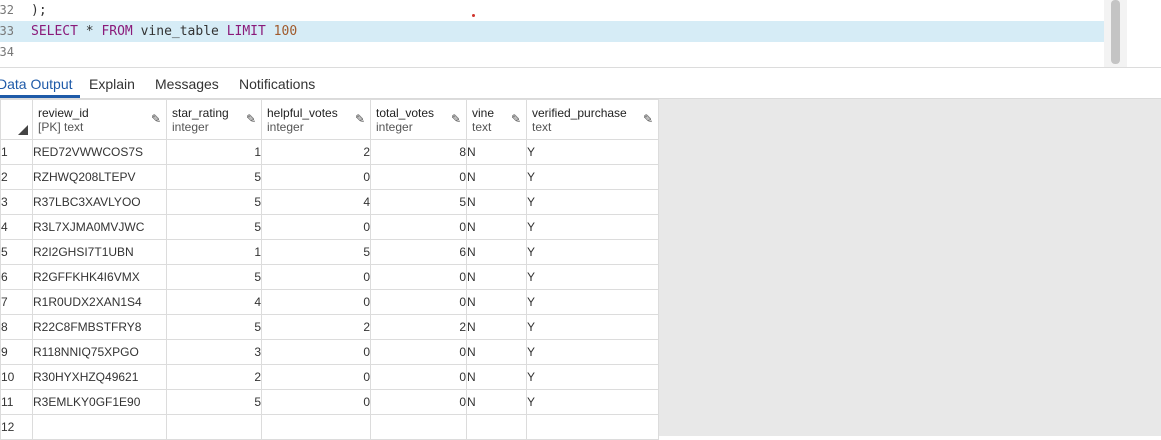 The width and height of the screenshot is (1161, 440). I want to click on table-row: 2 RZHWQ208LTEPV 5 0 0 N Y, so click(329, 177).